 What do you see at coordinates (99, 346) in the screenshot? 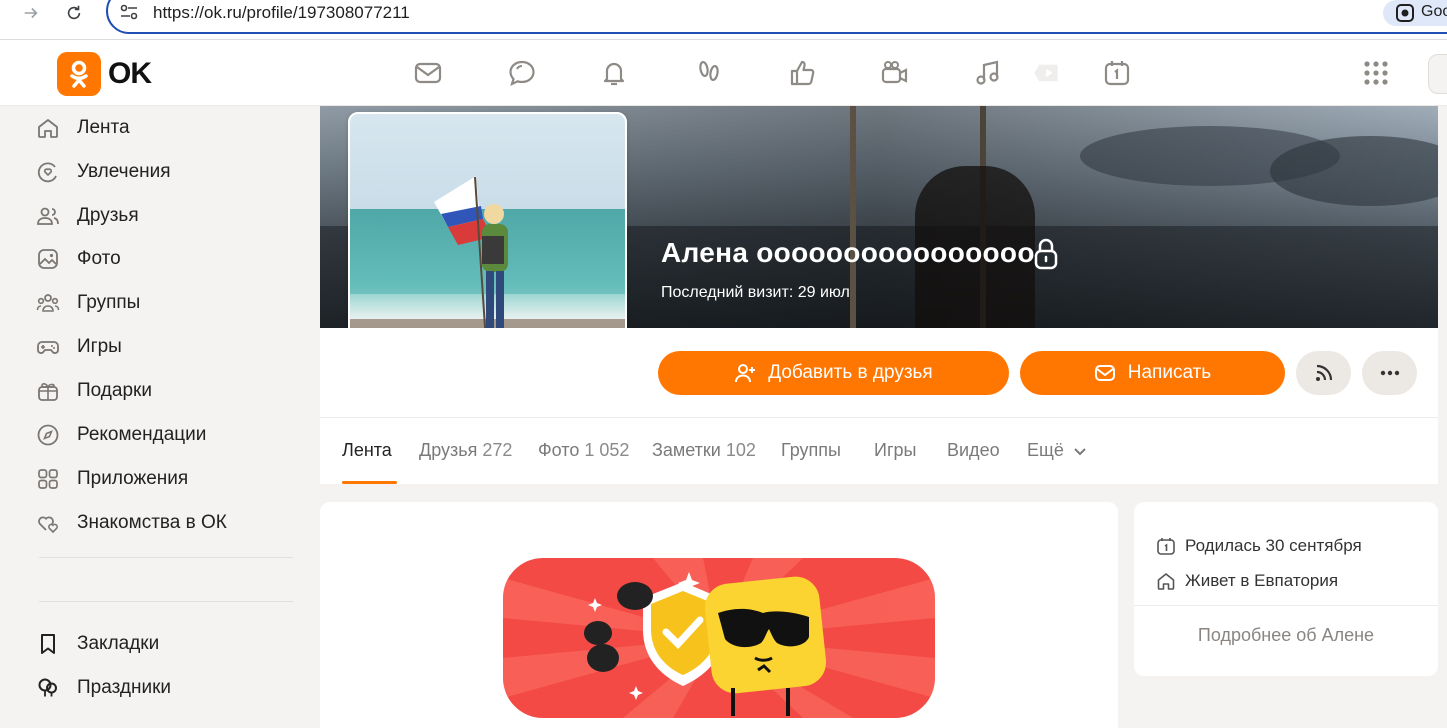
I see `sidebar-item-label: Игры` at bounding box center [99, 346].